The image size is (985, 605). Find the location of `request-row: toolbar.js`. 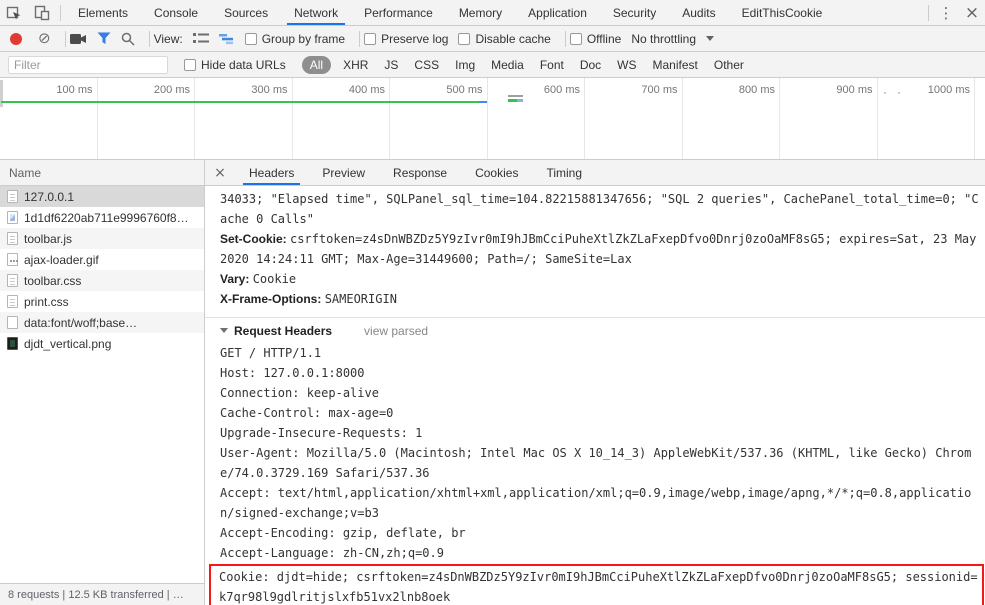

request-row: toolbar.js is located at coordinates (102, 238).